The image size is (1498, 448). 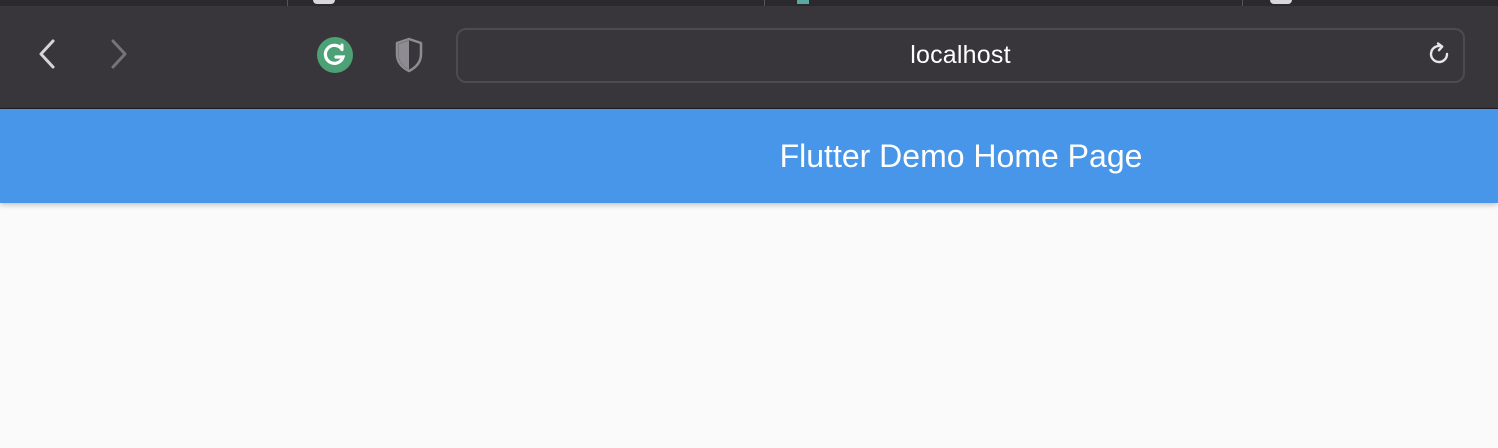 I want to click on address-bar: localhost, so click(x=960, y=55).